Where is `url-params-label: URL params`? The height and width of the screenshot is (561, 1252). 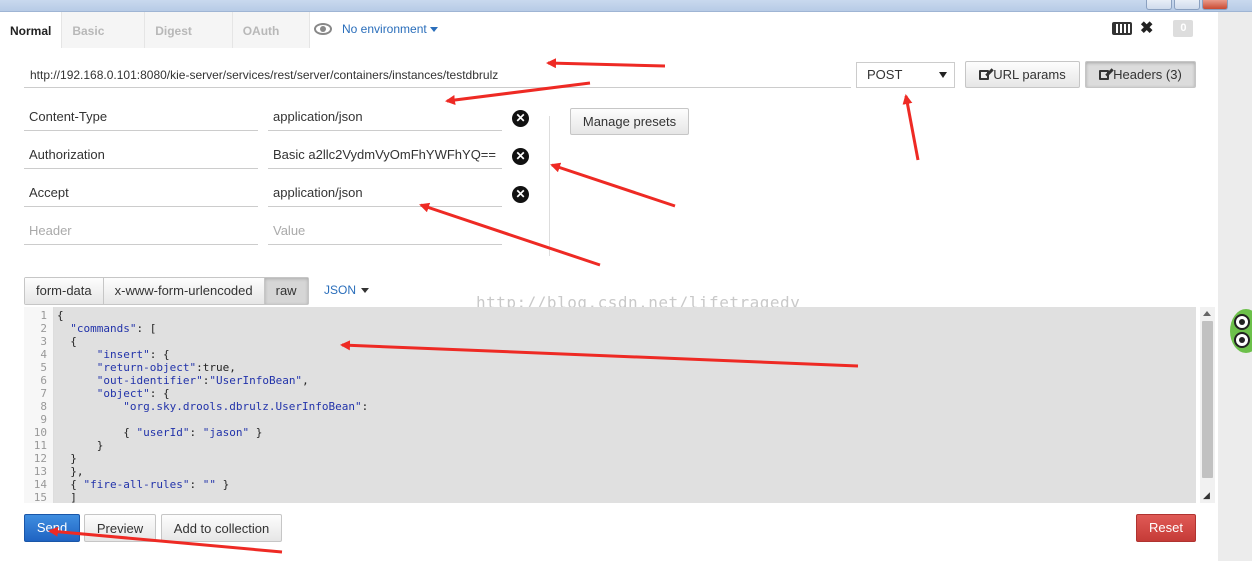
url-params-label: URL params is located at coordinates (1029, 74).